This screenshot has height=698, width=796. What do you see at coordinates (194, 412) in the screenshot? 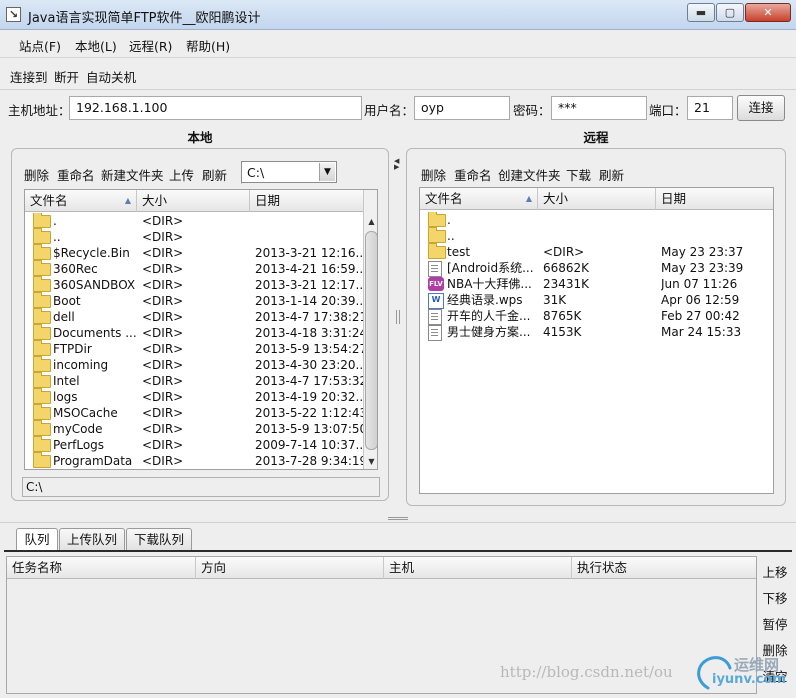
I see `table-row: MSOCache <DIR> 2013-5-22 1:12:43` at bounding box center [194, 412].